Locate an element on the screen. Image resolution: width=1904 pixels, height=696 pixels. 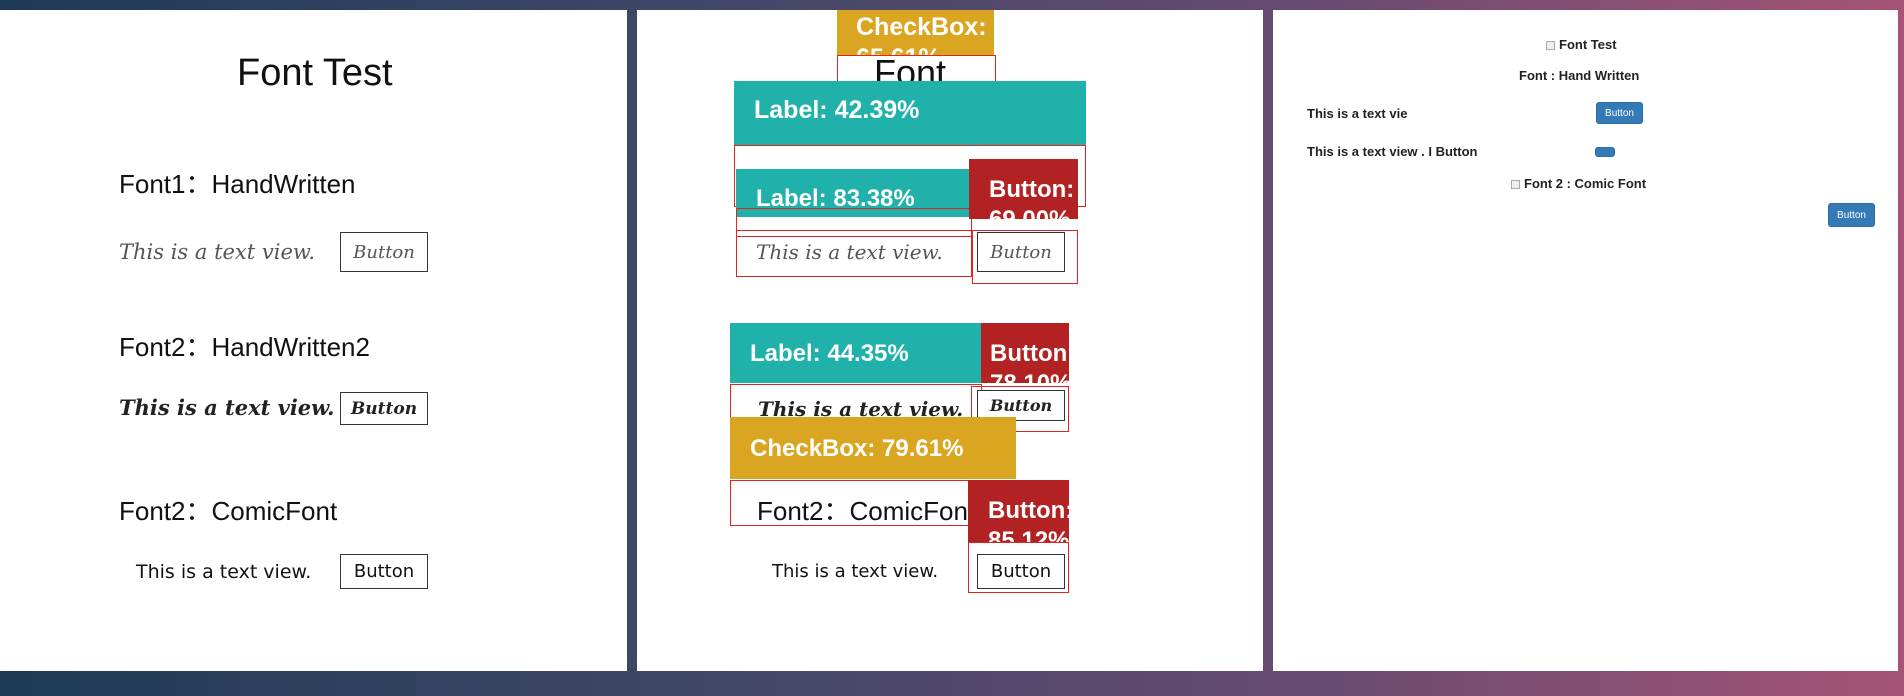
font2-checkbox: Font 2 : Comic Font is located at coordinates (1578, 183).